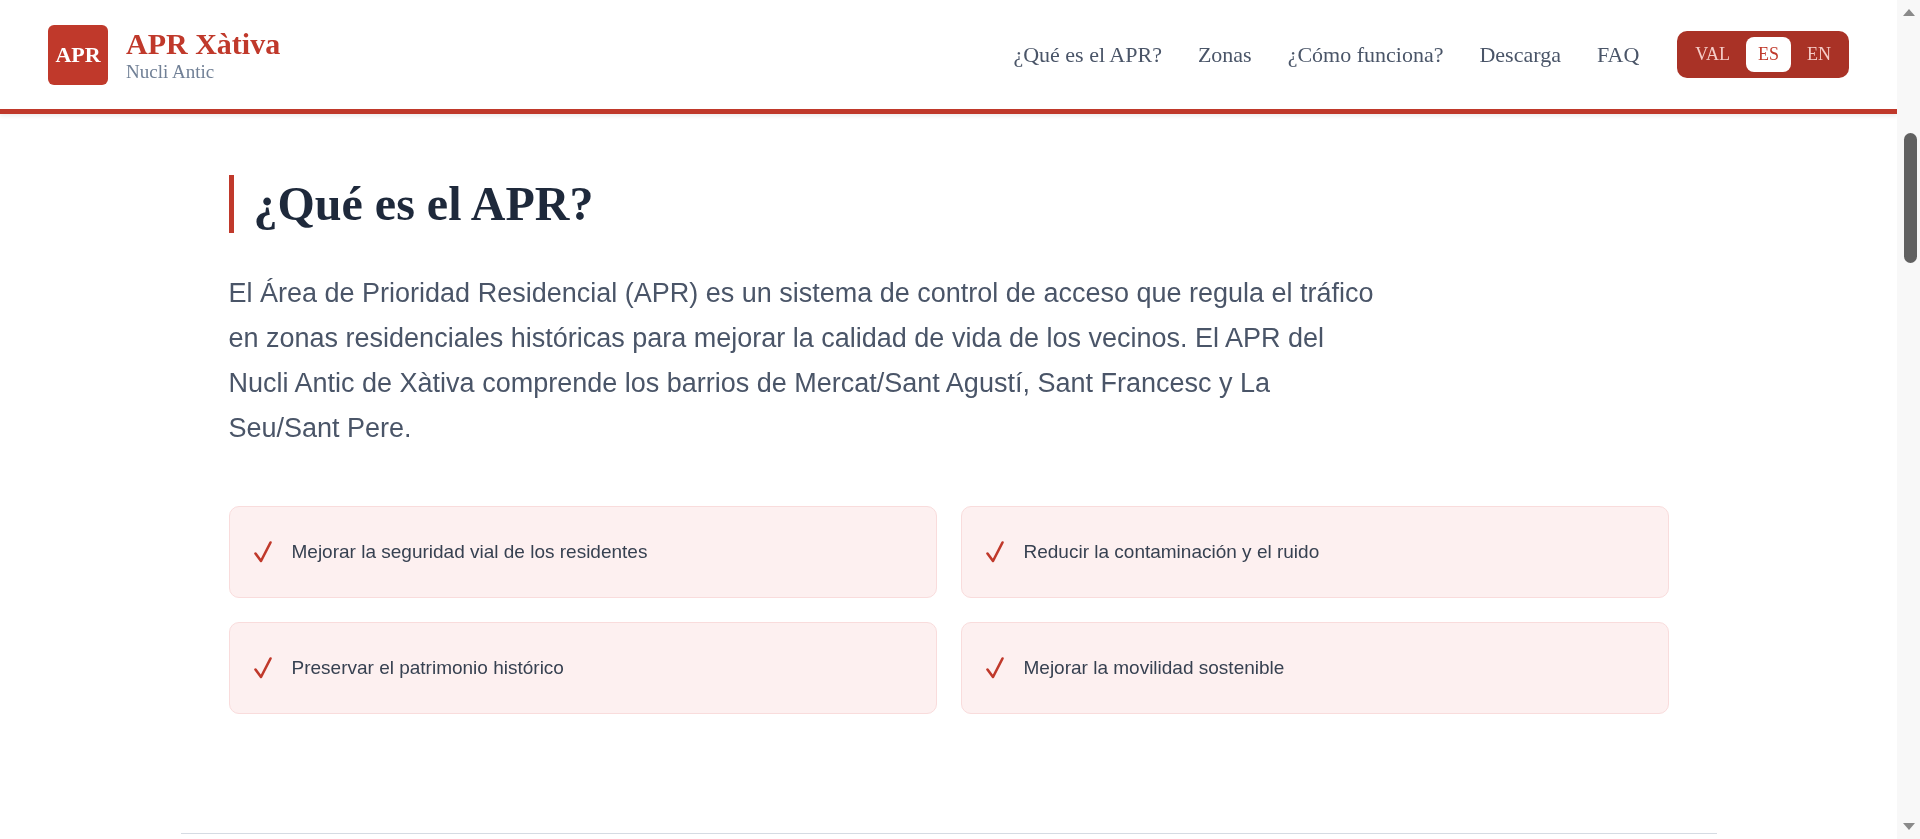  I want to click on section-description: El Área de Prioridad Residencial (APR) es un sistema de control de acceso que regula el tráfico en zonas residenciales históricas para mejorar la calidad de vida de los vecinos. El APR del Nucli Antic de Xàtiva comprende los barrios de Mercat/Sant Agustí, Sant Francesc y La Seu/Sant Pere., so click(801, 361).